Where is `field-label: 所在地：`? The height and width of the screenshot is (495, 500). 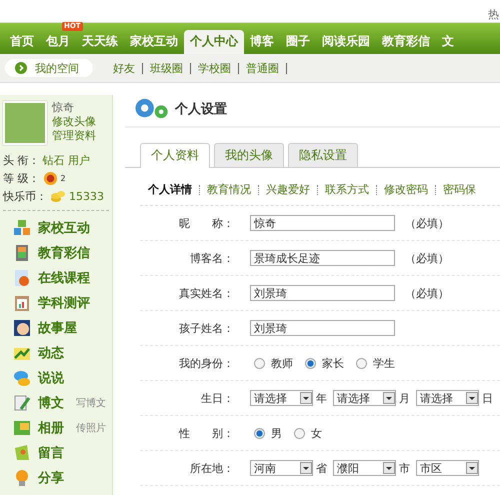
field-label: 所在地： is located at coordinates (212, 468).